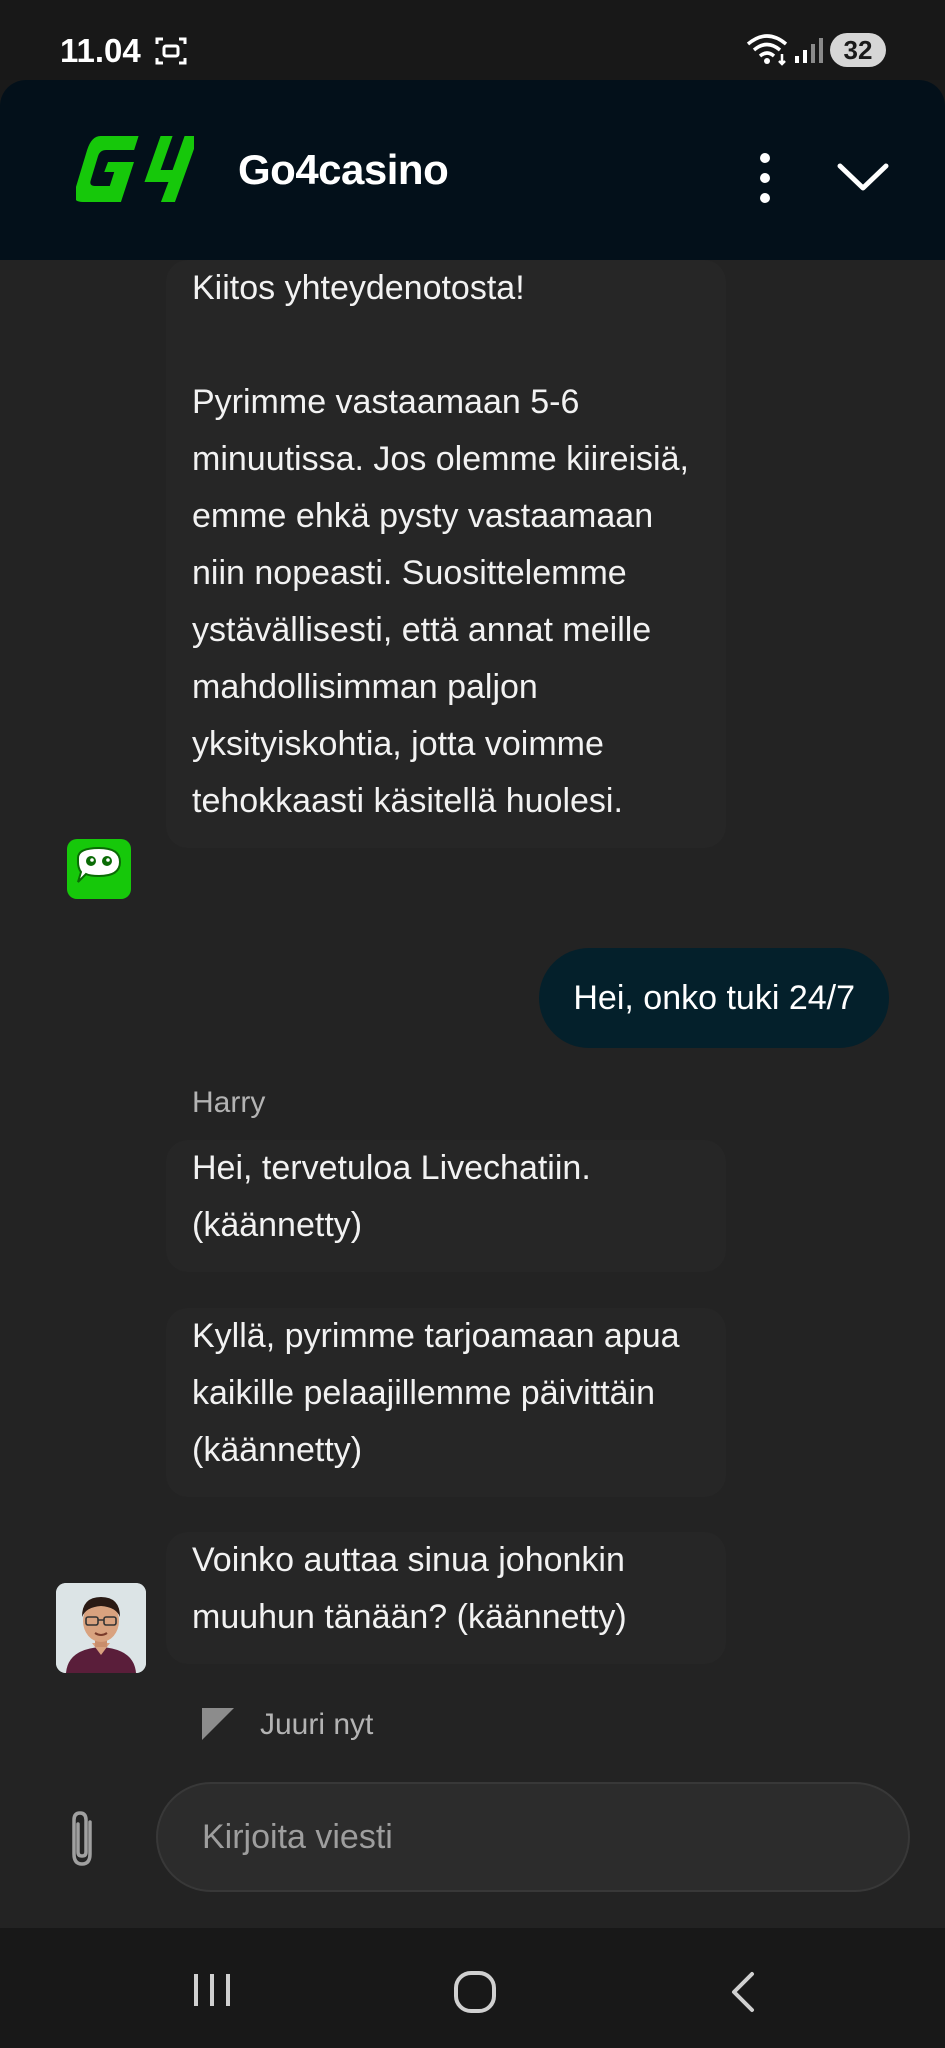 The height and width of the screenshot is (2048, 945). What do you see at coordinates (343, 169) in the screenshot?
I see `chat-title: Go4casino` at bounding box center [343, 169].